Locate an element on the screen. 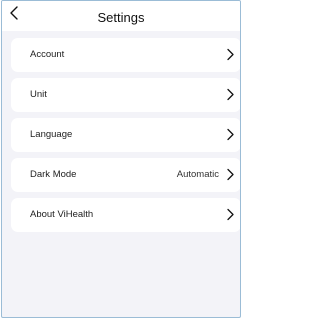 This screenshot has width=320, height=320. settings-item-label: Unit is located at coordinates (38, 94).